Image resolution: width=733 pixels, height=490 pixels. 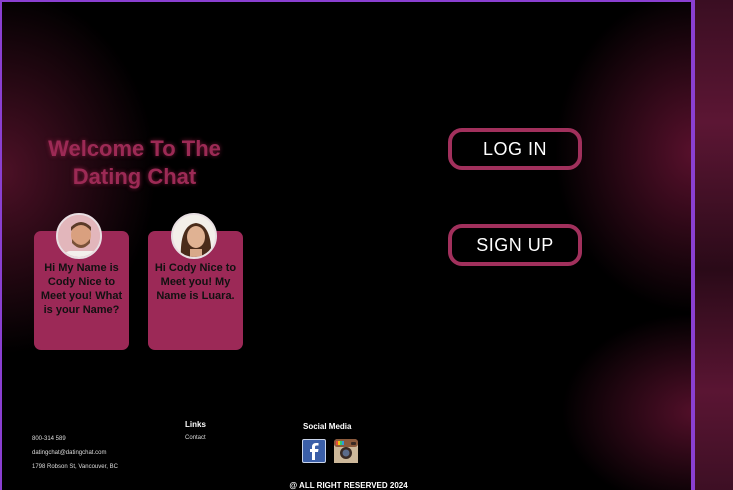 I want to click on facebook-icon, so click(x=314, y=451).